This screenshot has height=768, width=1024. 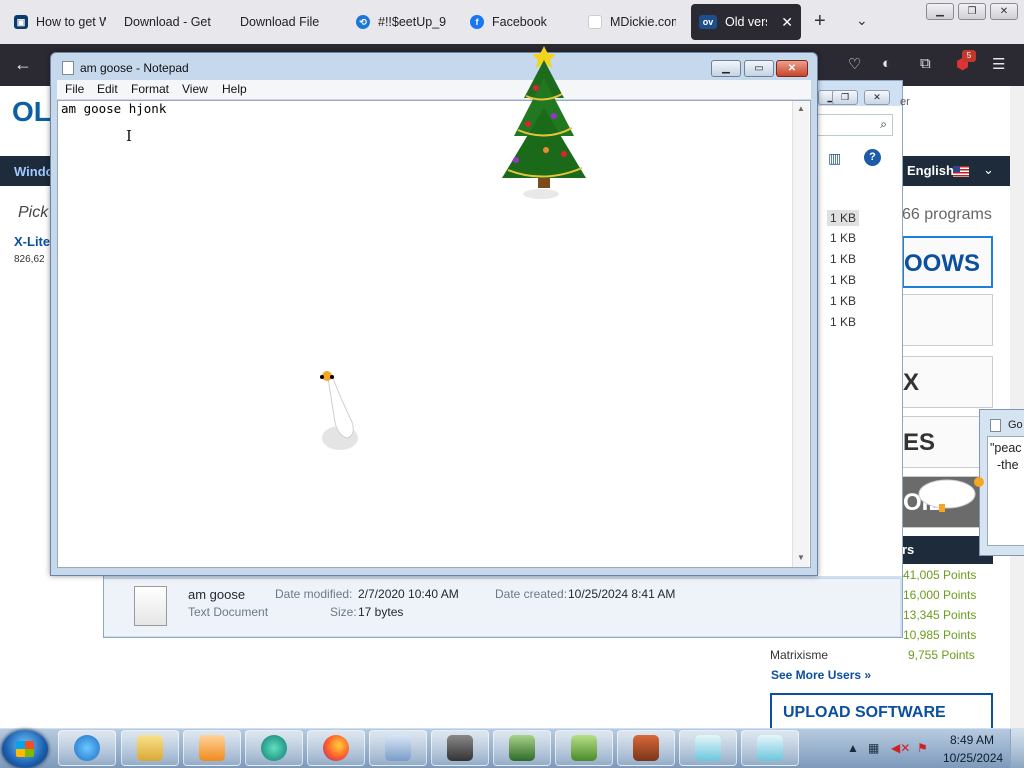 I want to click on clock-date: 10/25/2024, so click(x=973, y=758).